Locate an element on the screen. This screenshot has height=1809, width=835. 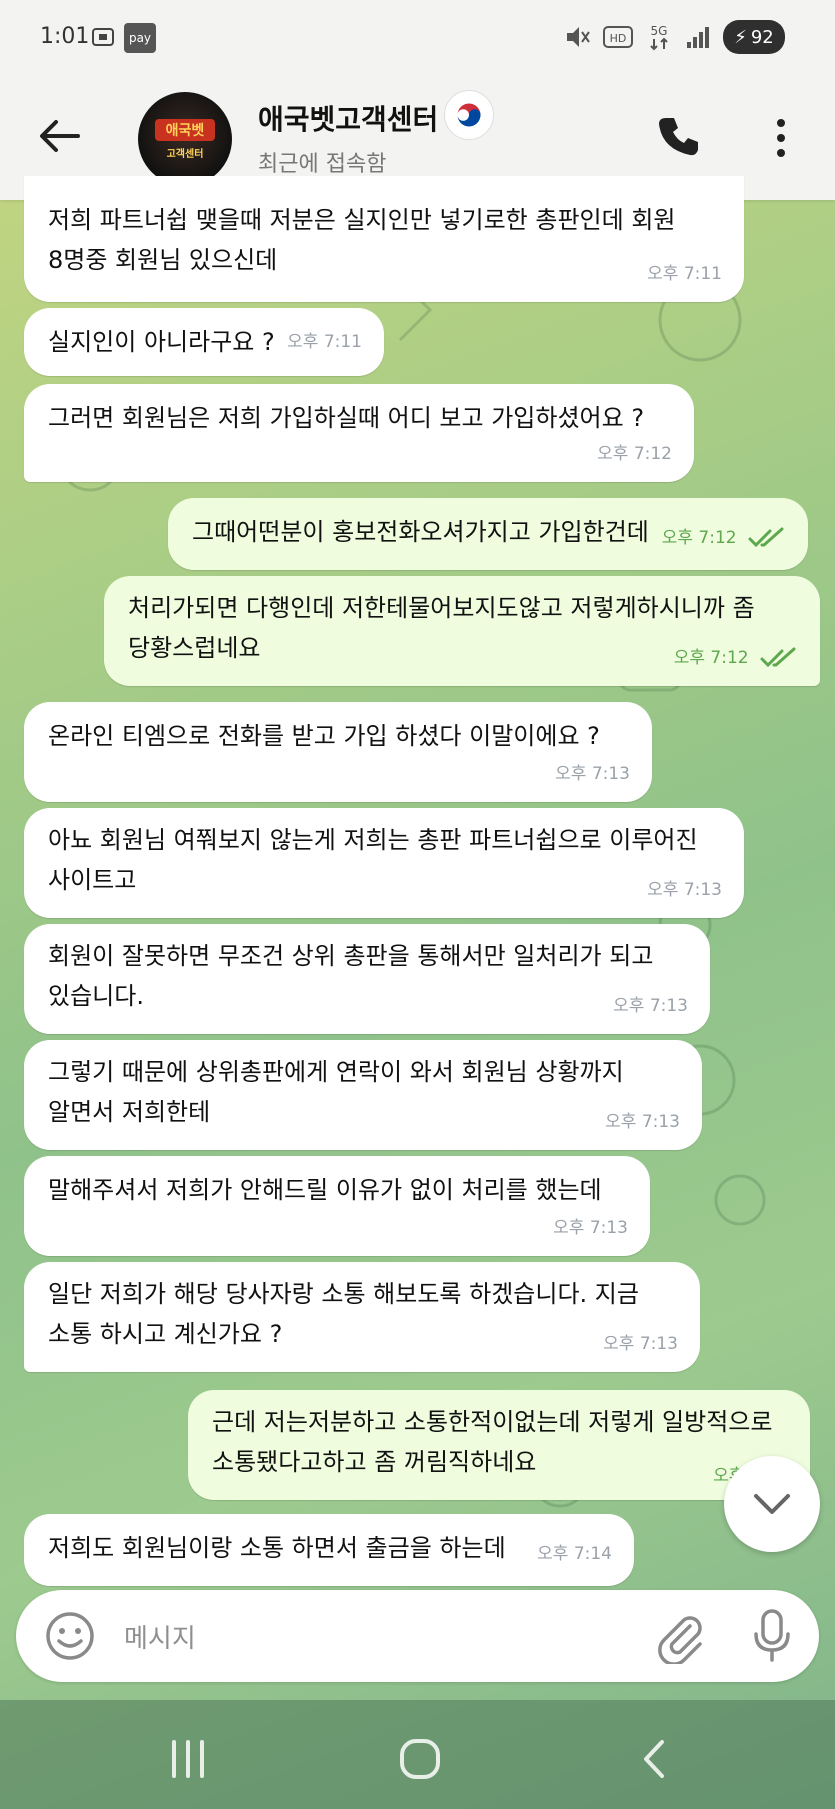
hd-icon: HD is located at coordinates (618, 37).